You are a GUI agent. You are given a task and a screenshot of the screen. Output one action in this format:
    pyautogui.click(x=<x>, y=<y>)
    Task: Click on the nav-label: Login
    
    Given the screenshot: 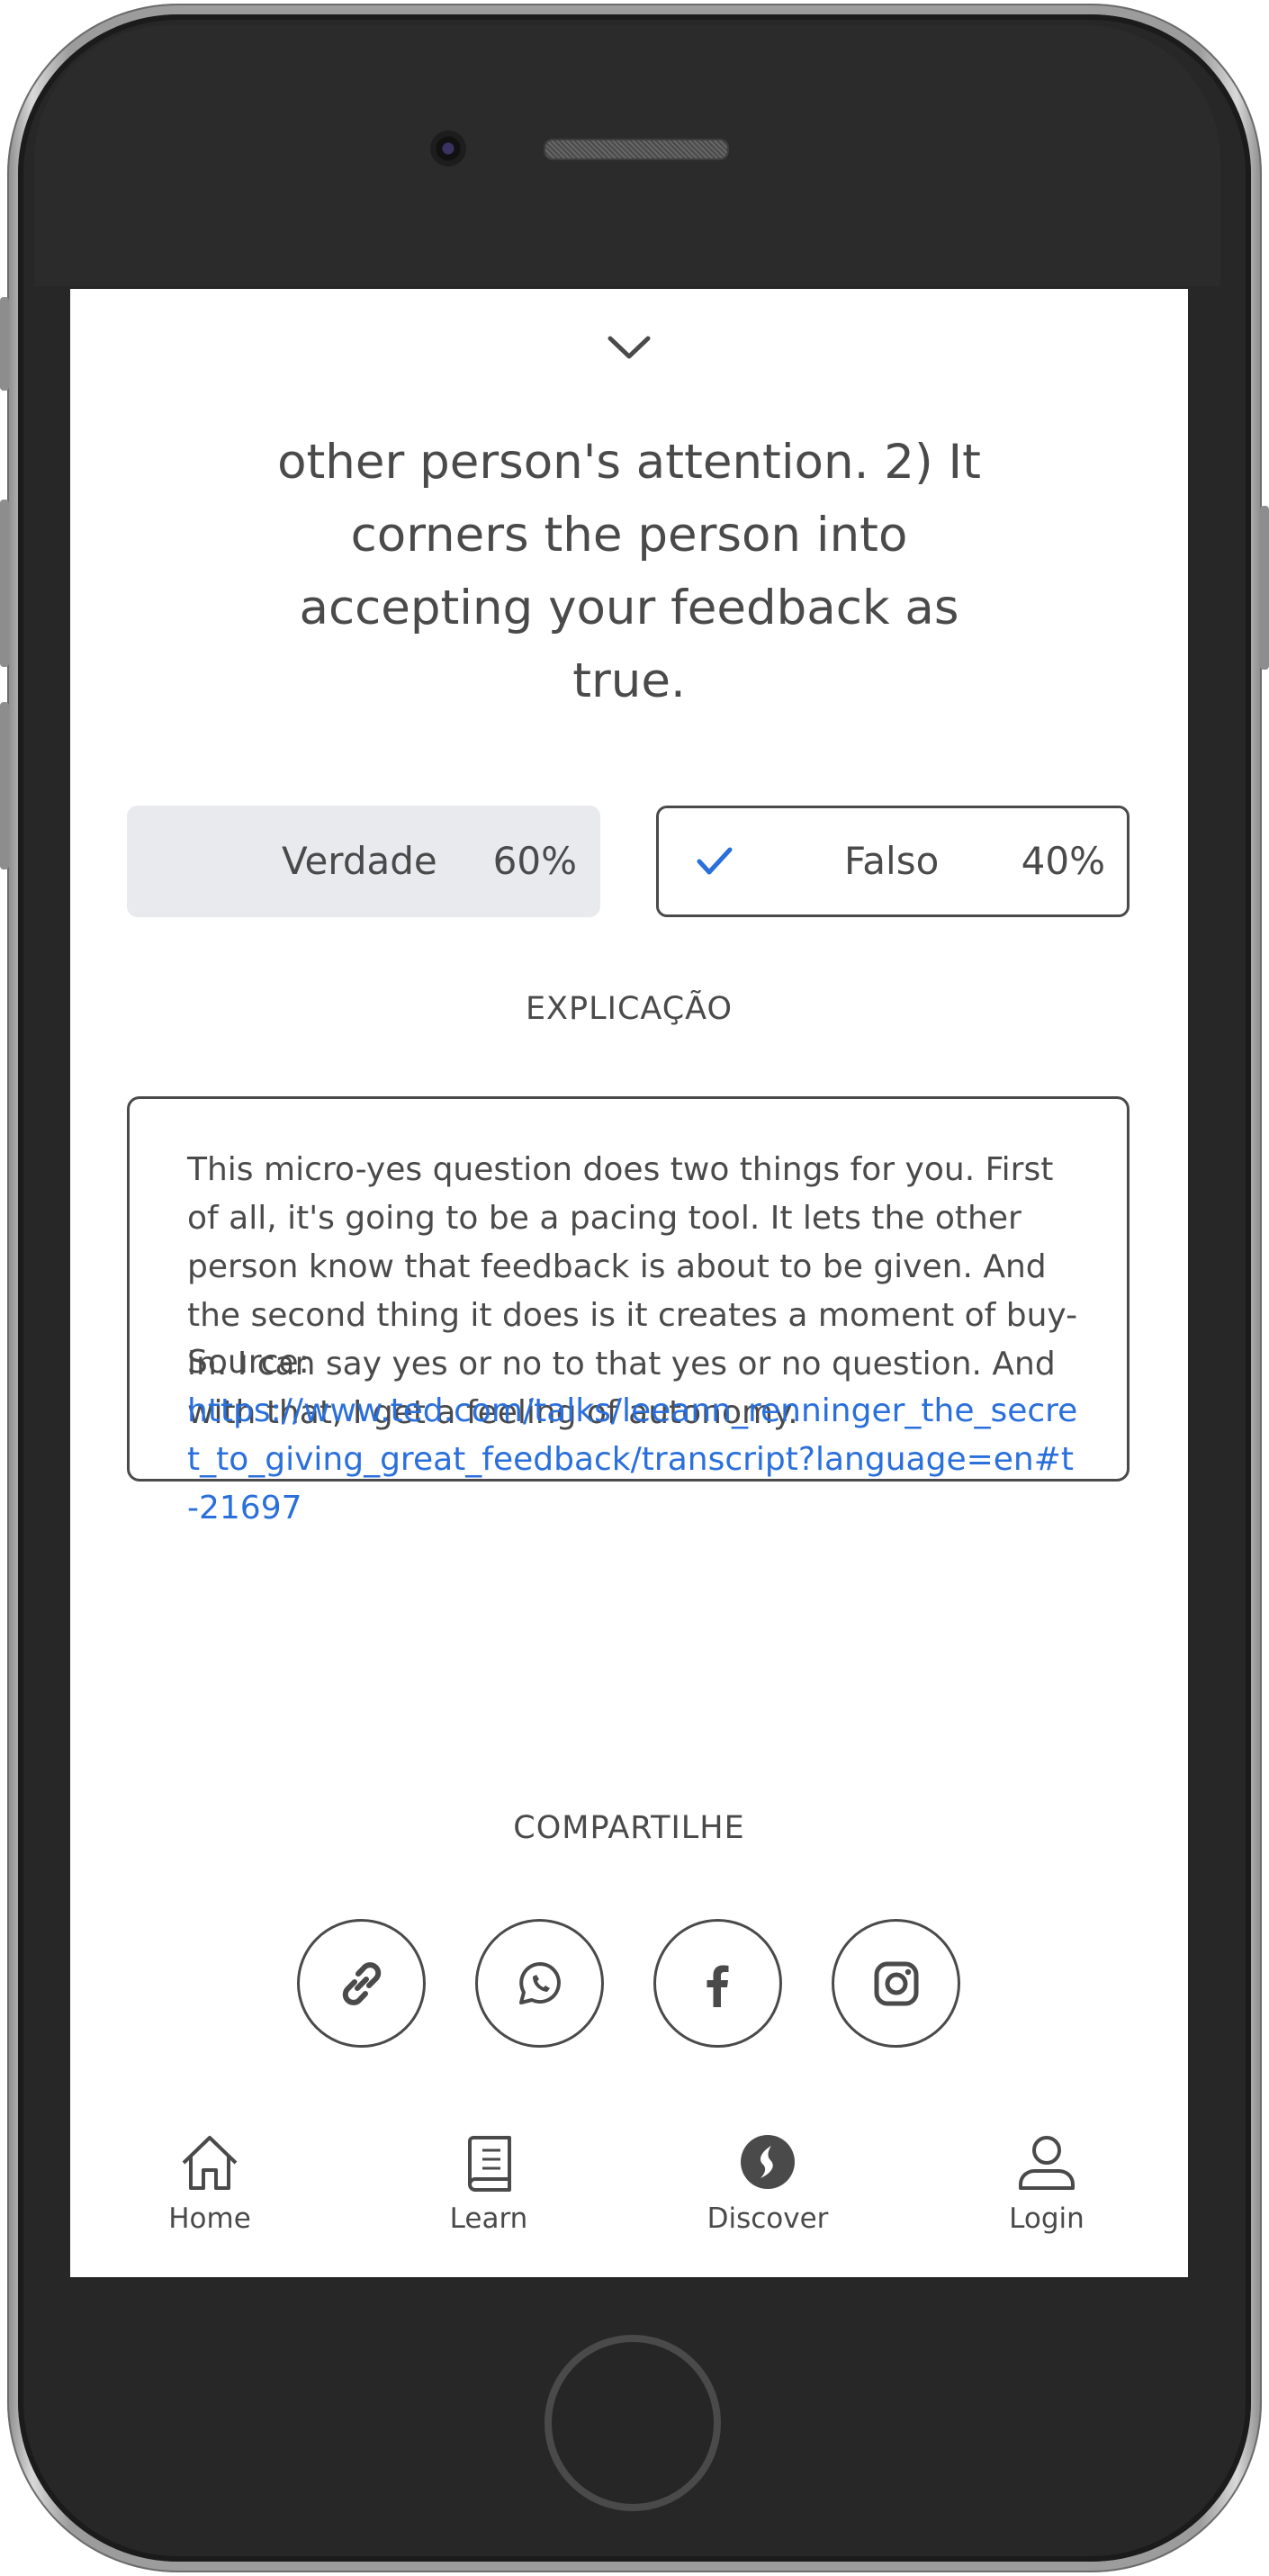 What is the action you would take?
    pyautogui.click(x=1046, y=2218)
    